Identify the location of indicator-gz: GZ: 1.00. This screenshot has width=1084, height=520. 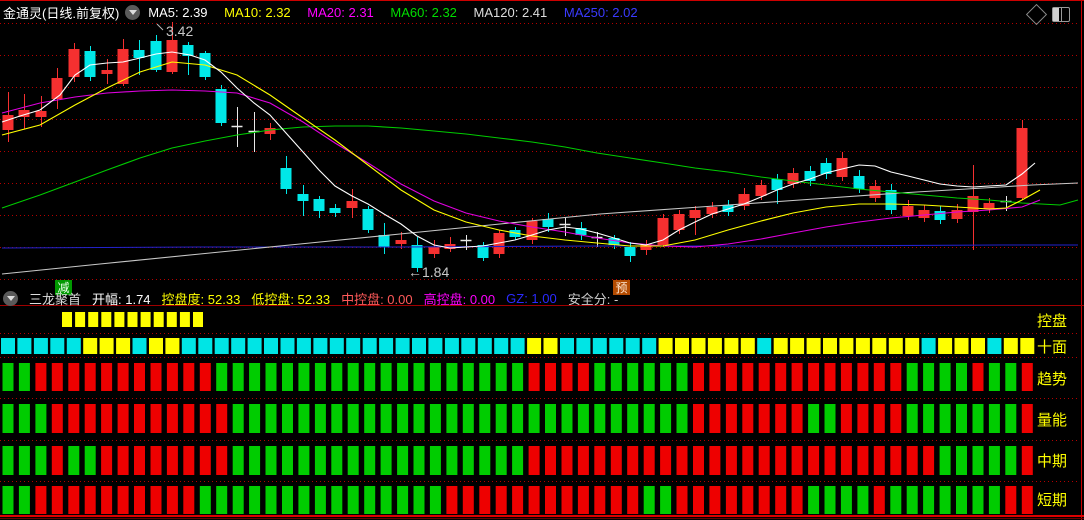
(531, 298).